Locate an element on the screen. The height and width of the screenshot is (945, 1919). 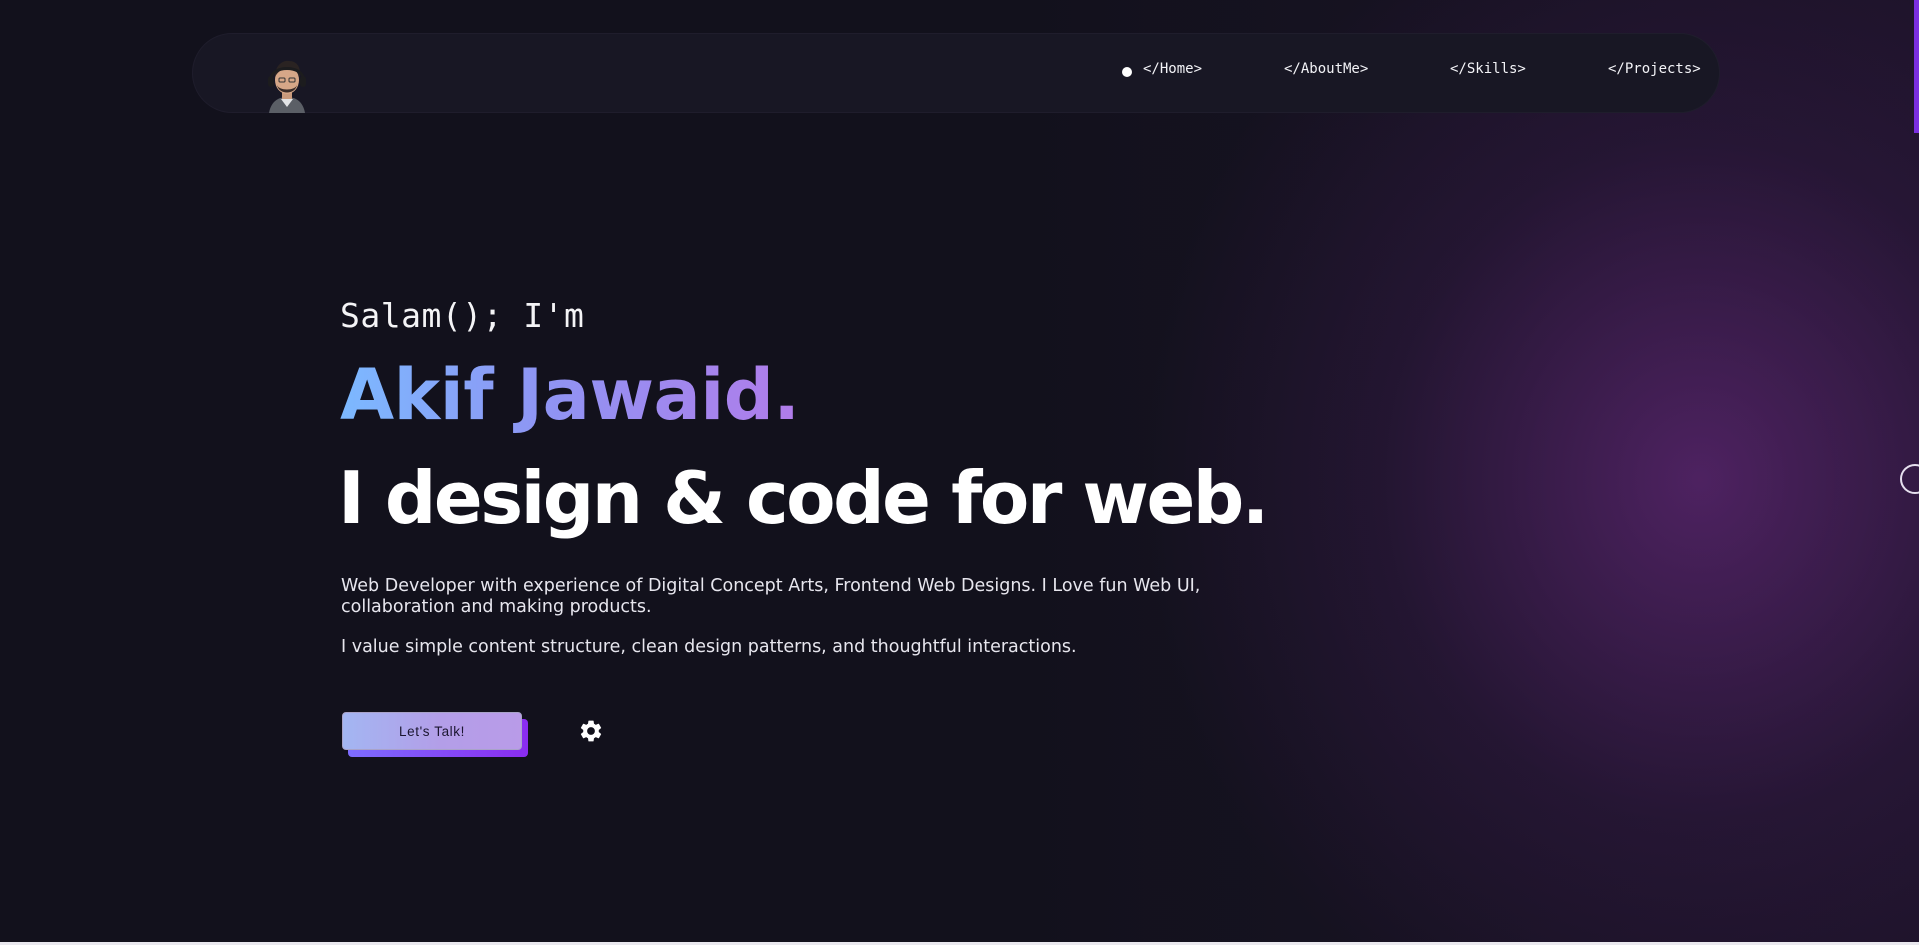
hero-greeting: Salam(); I'm is located at coordinates (462, 315).